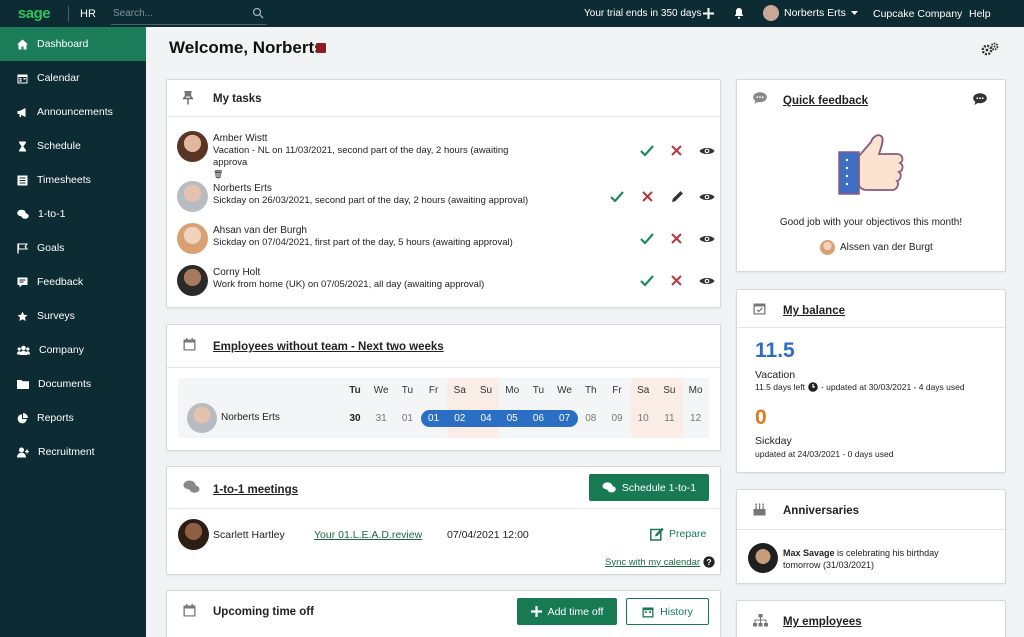 This screenshot has width=1024, height=637. What do you see at coordinates (775, 350) in the screenshot?
I see `vacation-value: 11.5` at bounding box center [775, 350].